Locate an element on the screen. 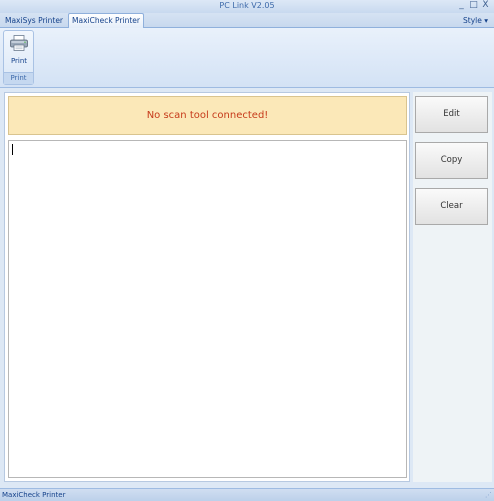 This screenshot has height=501, width=494. ribbon-group-label: Print is located at coordinates (18, 78).